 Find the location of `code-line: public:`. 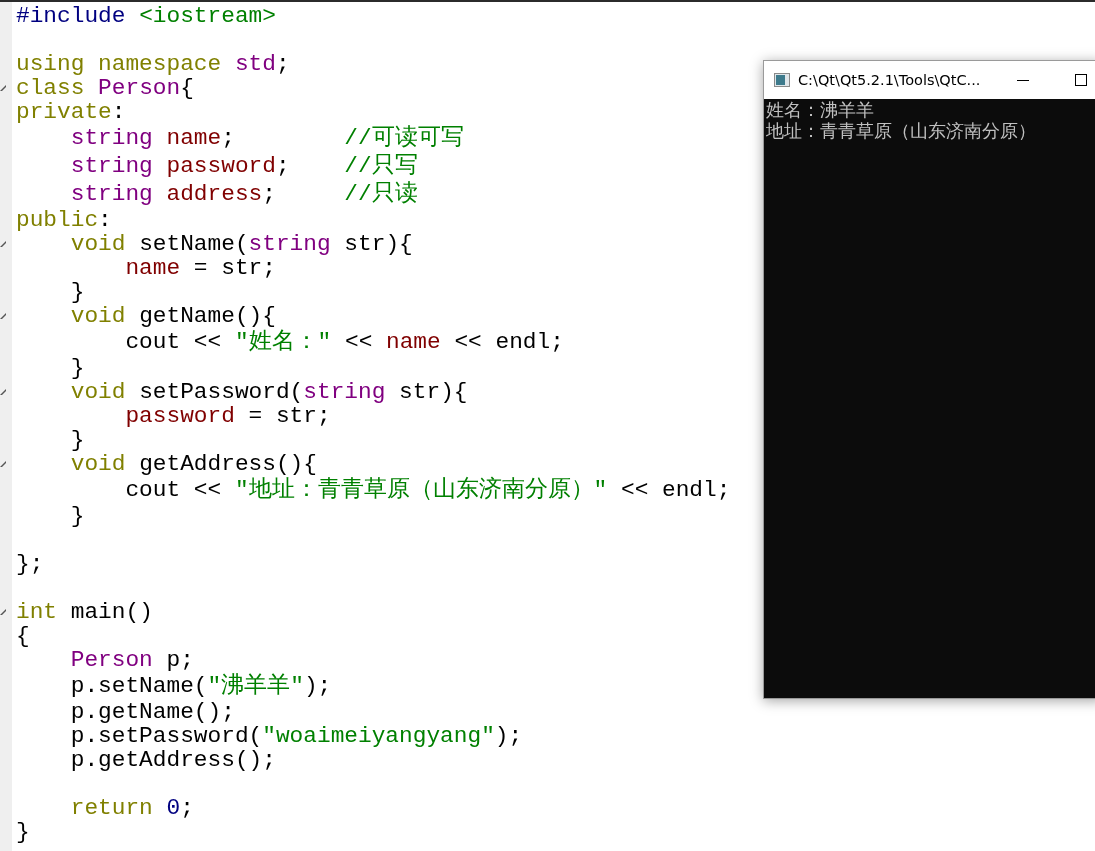

code-line: public: is located at coordinates (64, 220).